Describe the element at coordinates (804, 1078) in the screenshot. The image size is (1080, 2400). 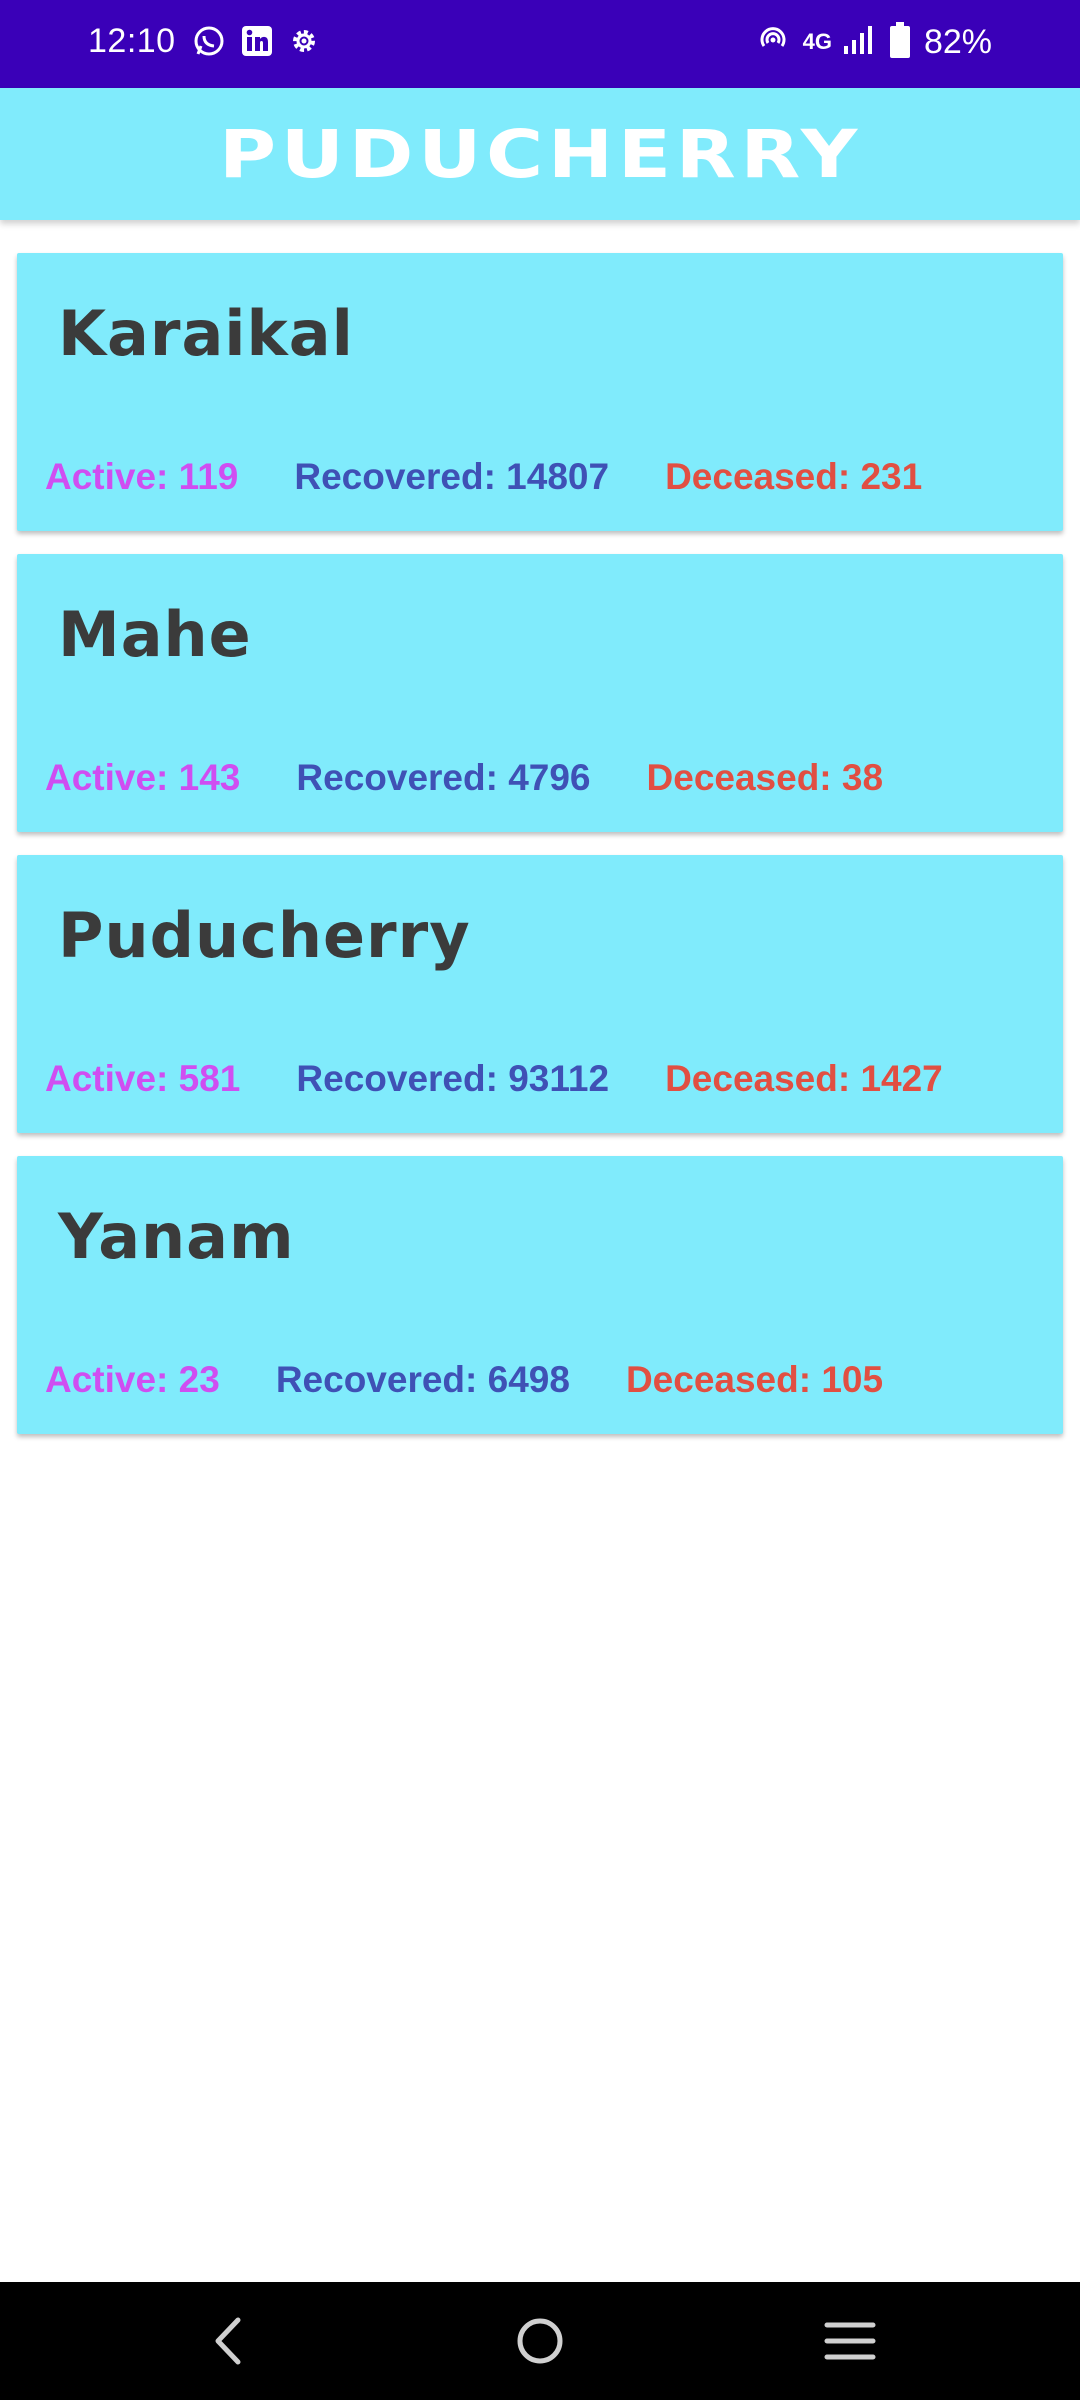
I see `deceased-count: Deceased: 1427` at that location.